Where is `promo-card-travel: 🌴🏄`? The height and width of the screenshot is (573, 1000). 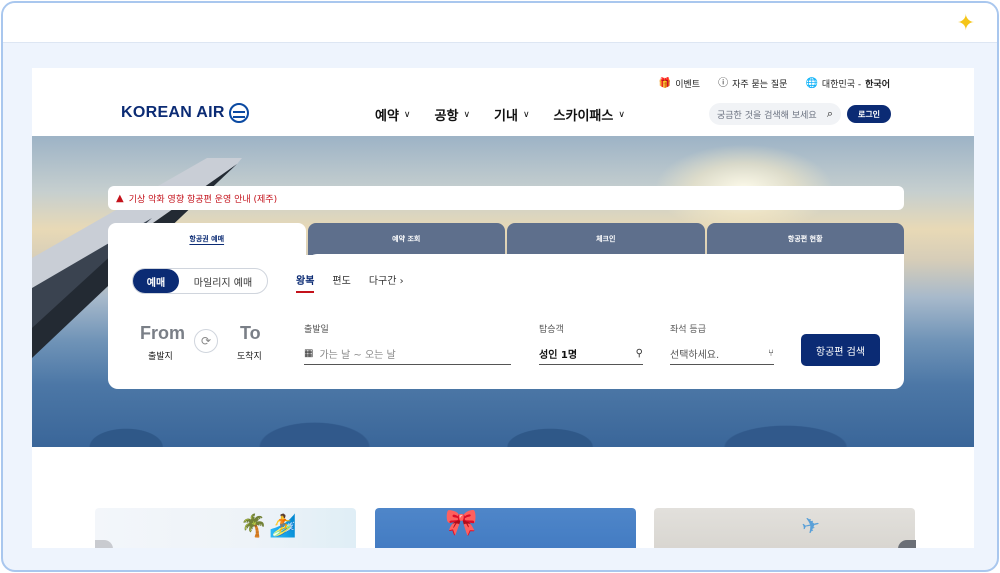 promo-card-travel: 🌴🏄 is located at coordinates (225, 528).